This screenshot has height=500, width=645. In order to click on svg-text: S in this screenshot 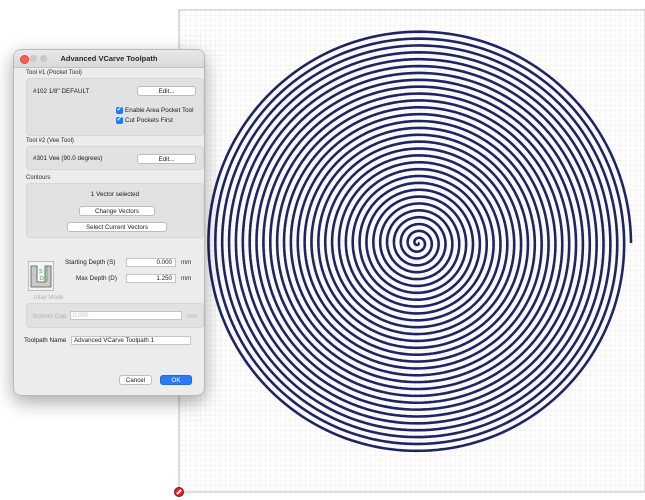, I will do `click(41, 272)`.